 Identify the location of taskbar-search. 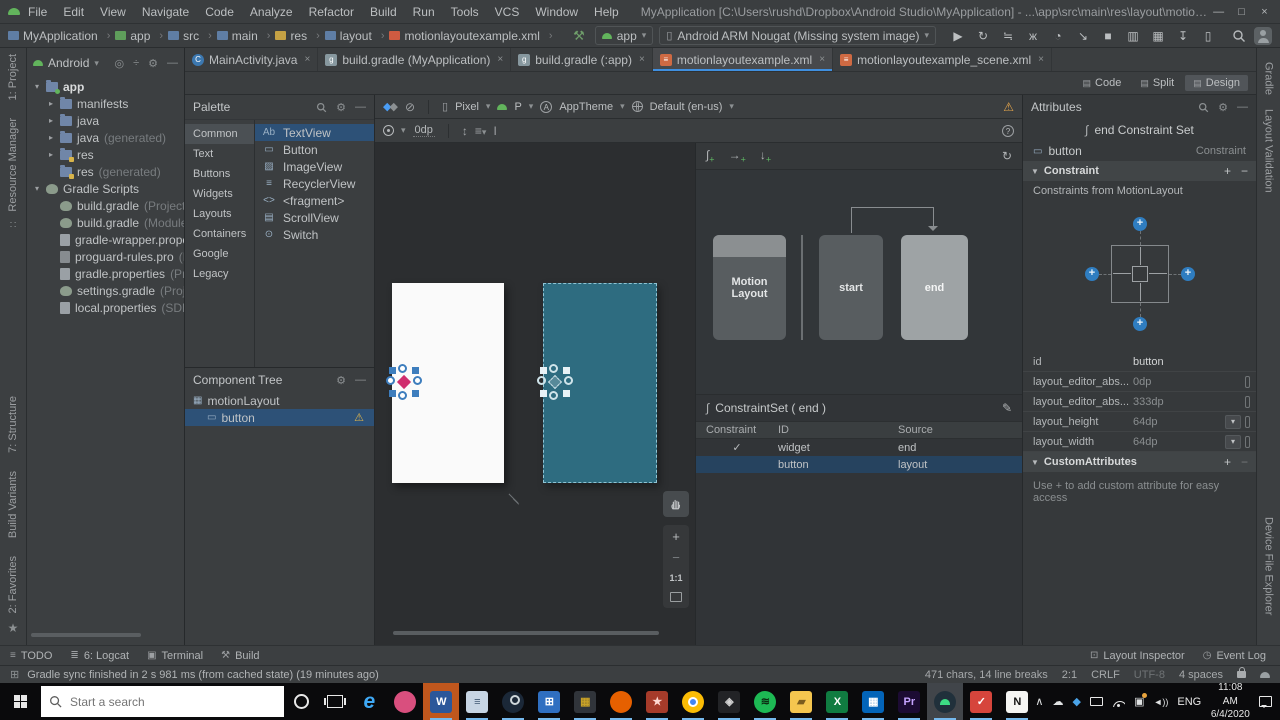
(162, 701).